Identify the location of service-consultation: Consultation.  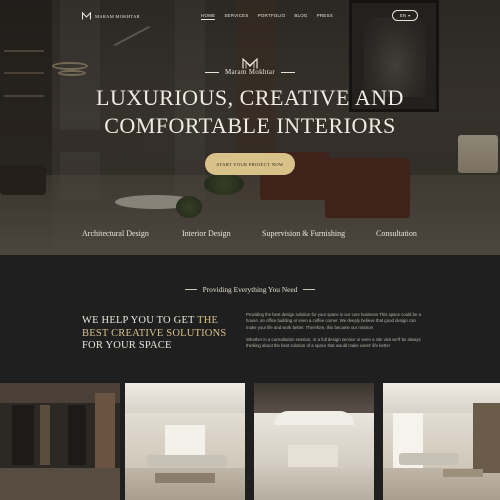
(396, 233).